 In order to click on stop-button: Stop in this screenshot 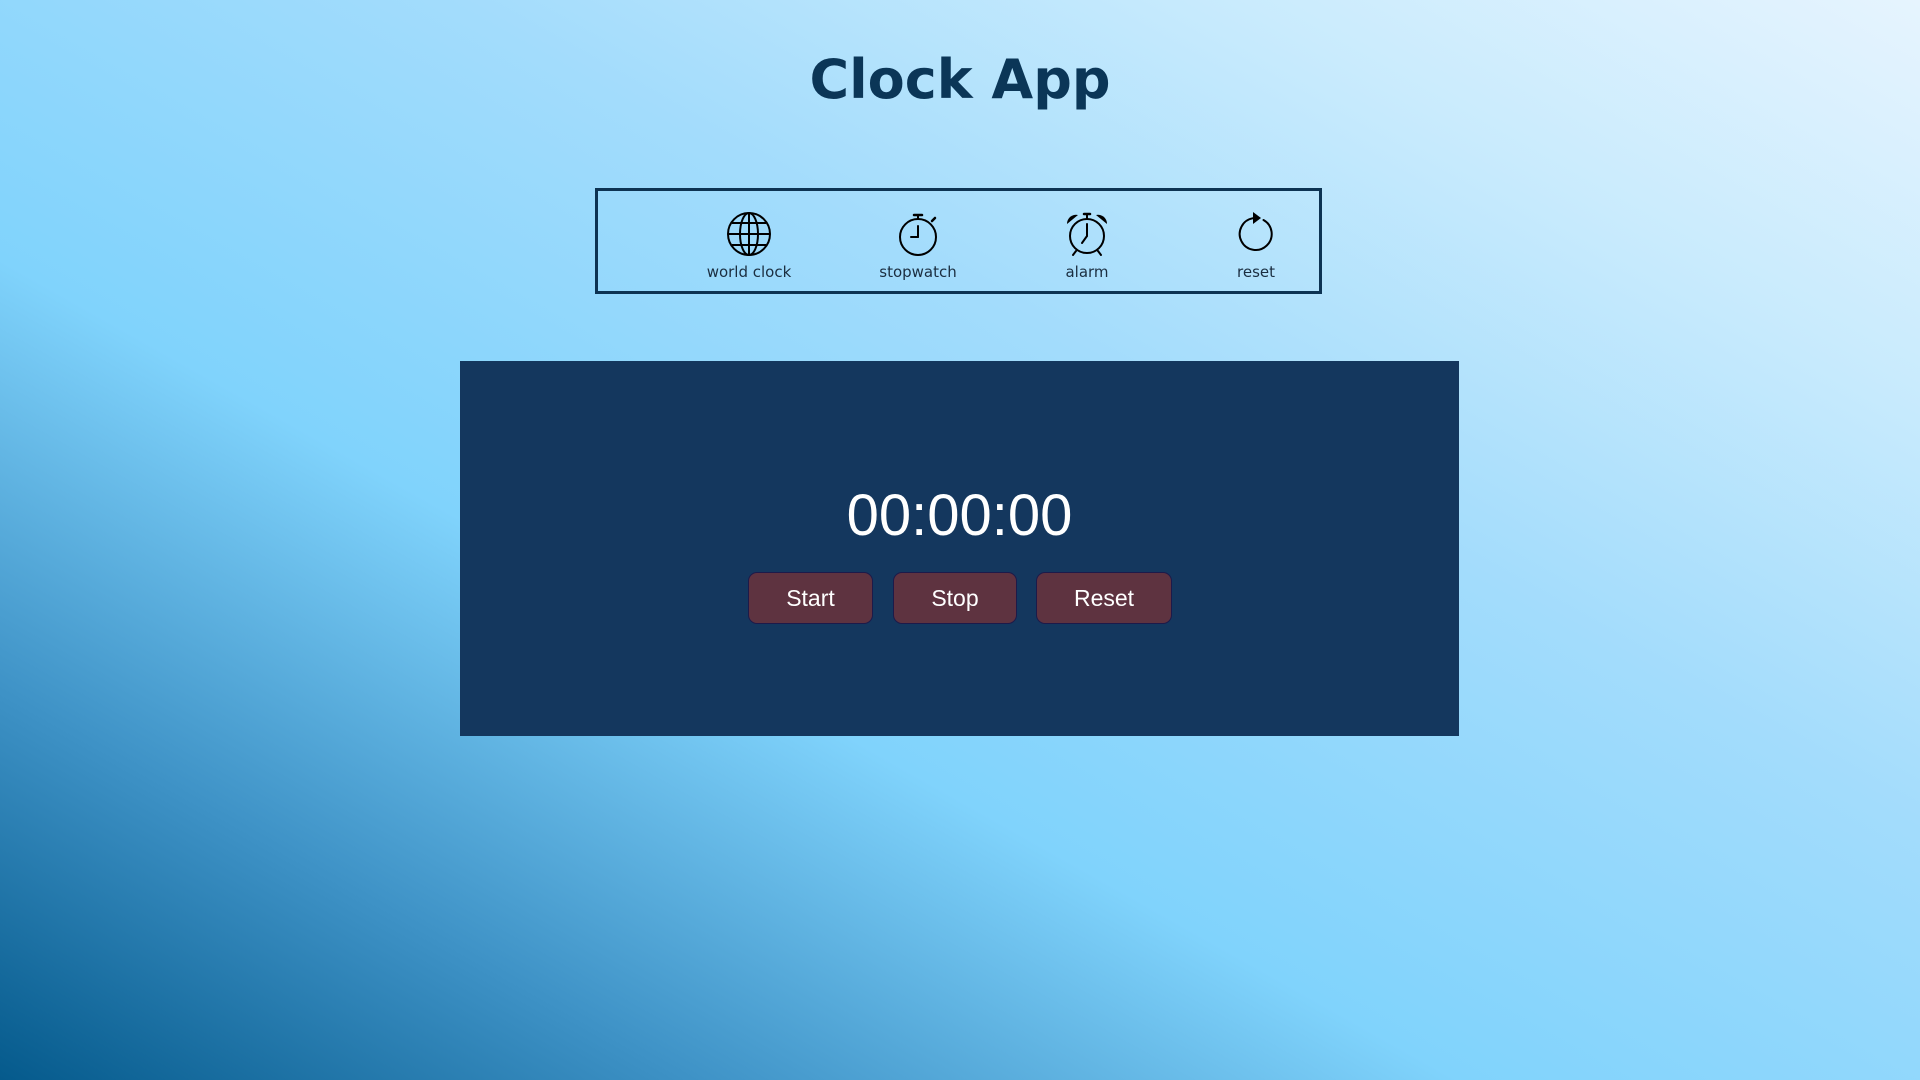, I will do `click(955, 598)`.